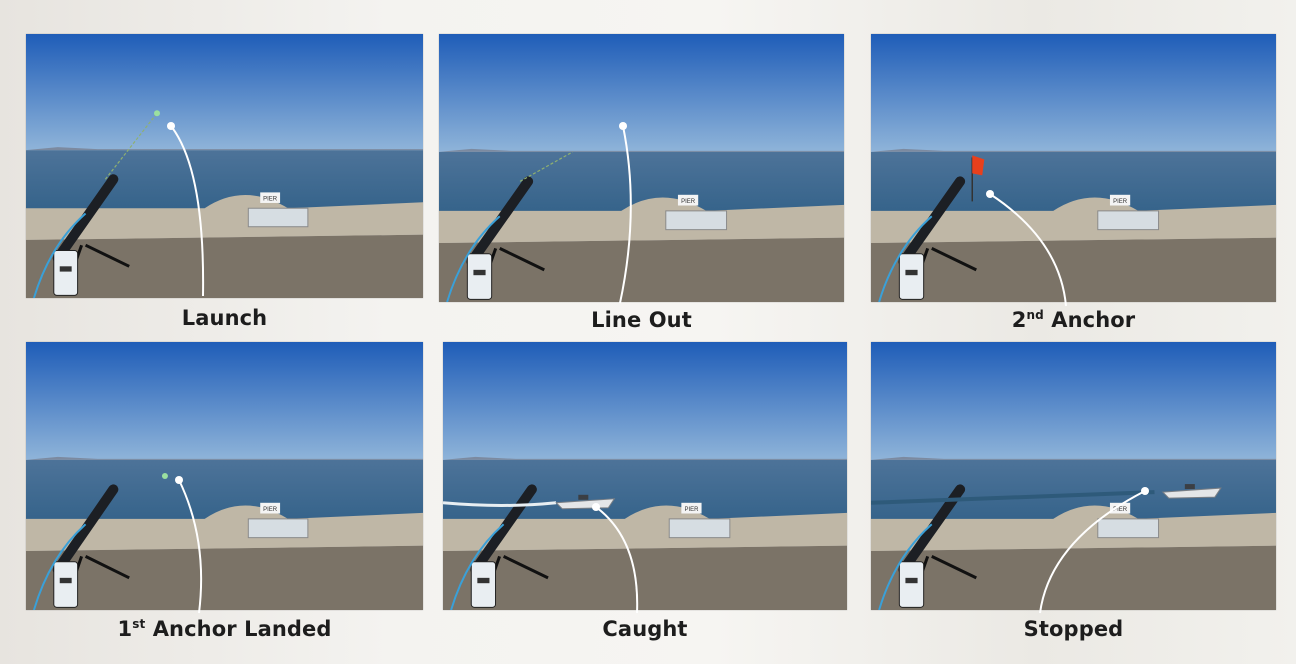 The height and width of the screenshot is (664, 1296). Describe the element at coordinates (224, 318) in the screenshot. I see `caption-launch: Launch` at that location.